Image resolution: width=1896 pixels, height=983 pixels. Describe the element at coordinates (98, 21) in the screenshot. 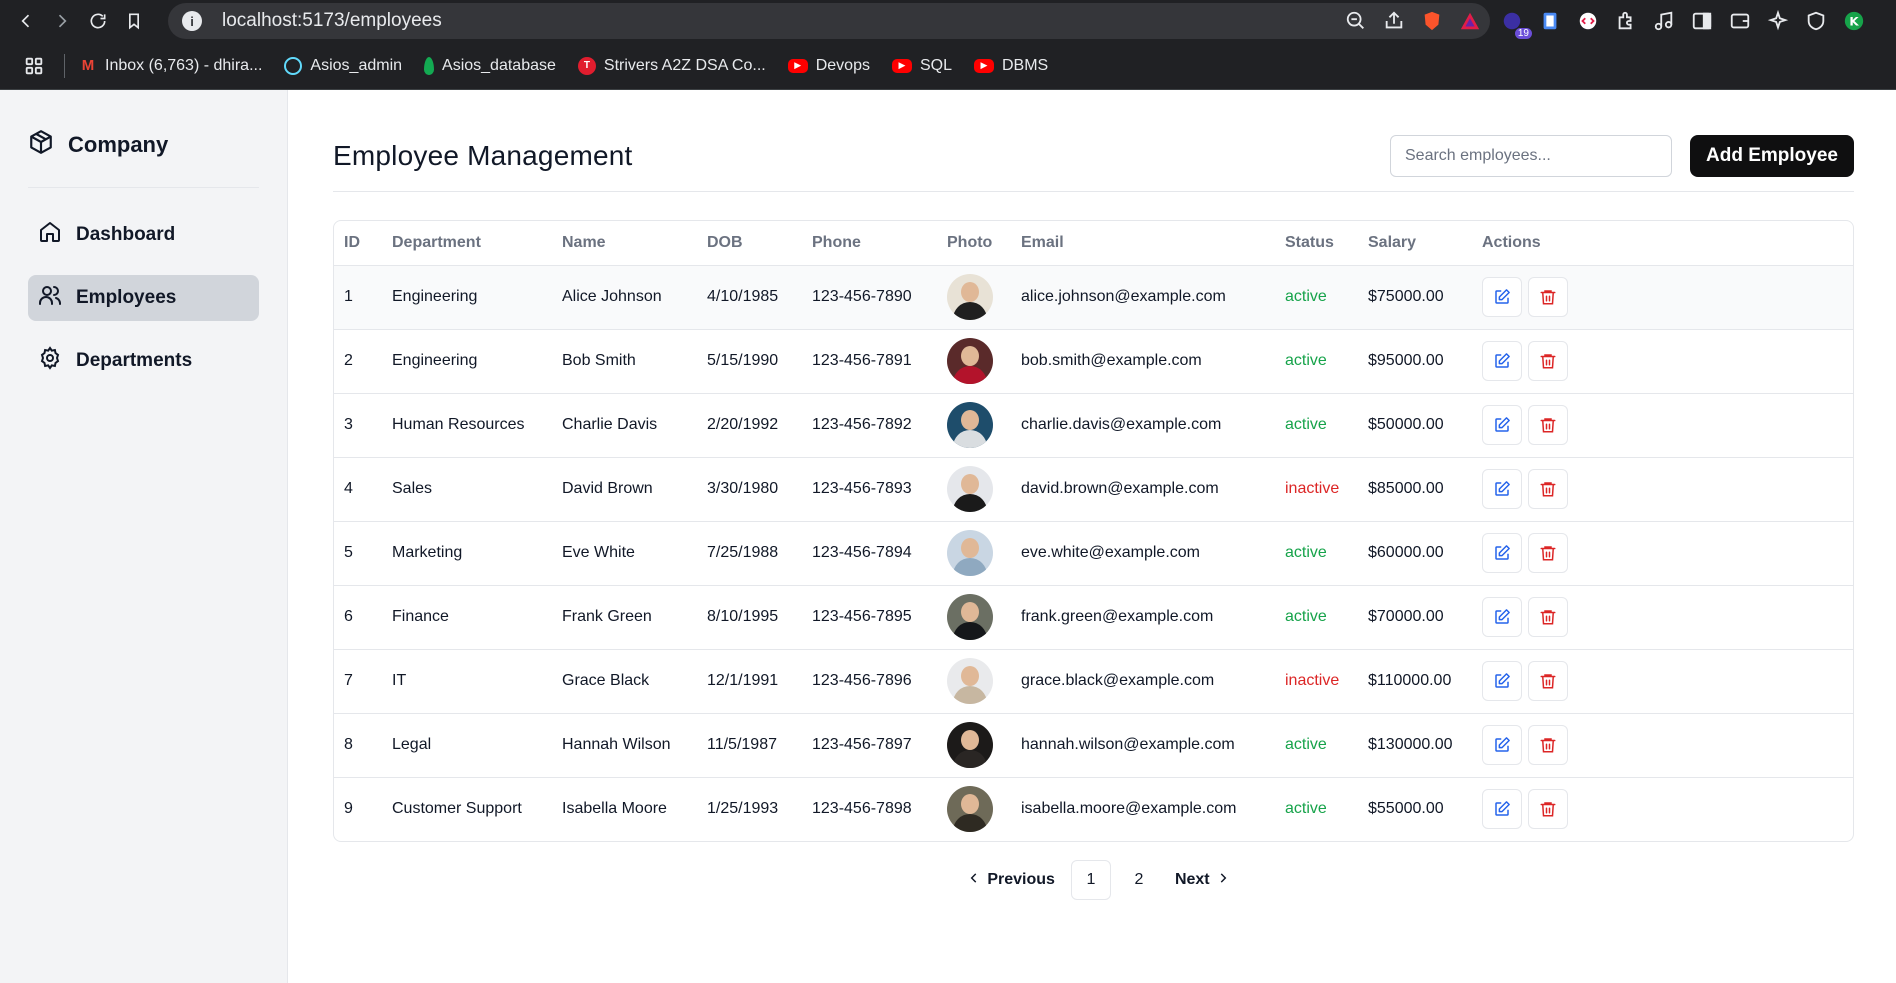

I see `reload-icon` at that location.